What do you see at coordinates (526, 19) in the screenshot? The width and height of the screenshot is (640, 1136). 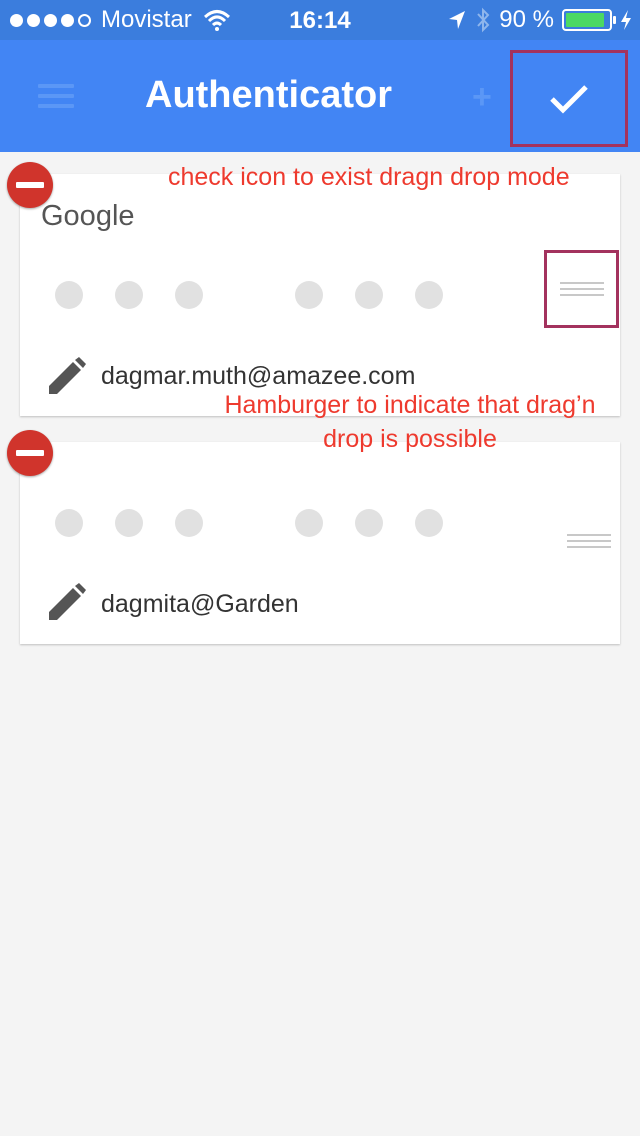 I see `battery-percent: 90 %` at bounding box center [526, 19].